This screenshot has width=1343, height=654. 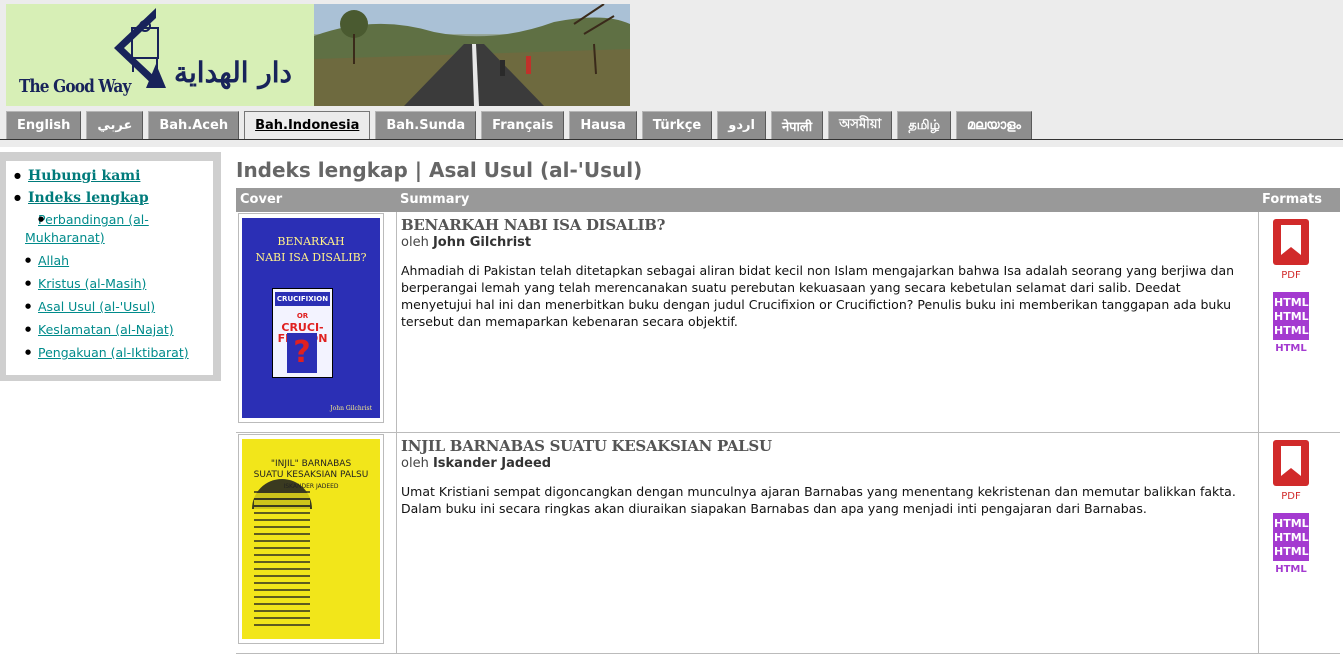 I want to click on column-header-cover: Cover, so click(x=261, y=199).